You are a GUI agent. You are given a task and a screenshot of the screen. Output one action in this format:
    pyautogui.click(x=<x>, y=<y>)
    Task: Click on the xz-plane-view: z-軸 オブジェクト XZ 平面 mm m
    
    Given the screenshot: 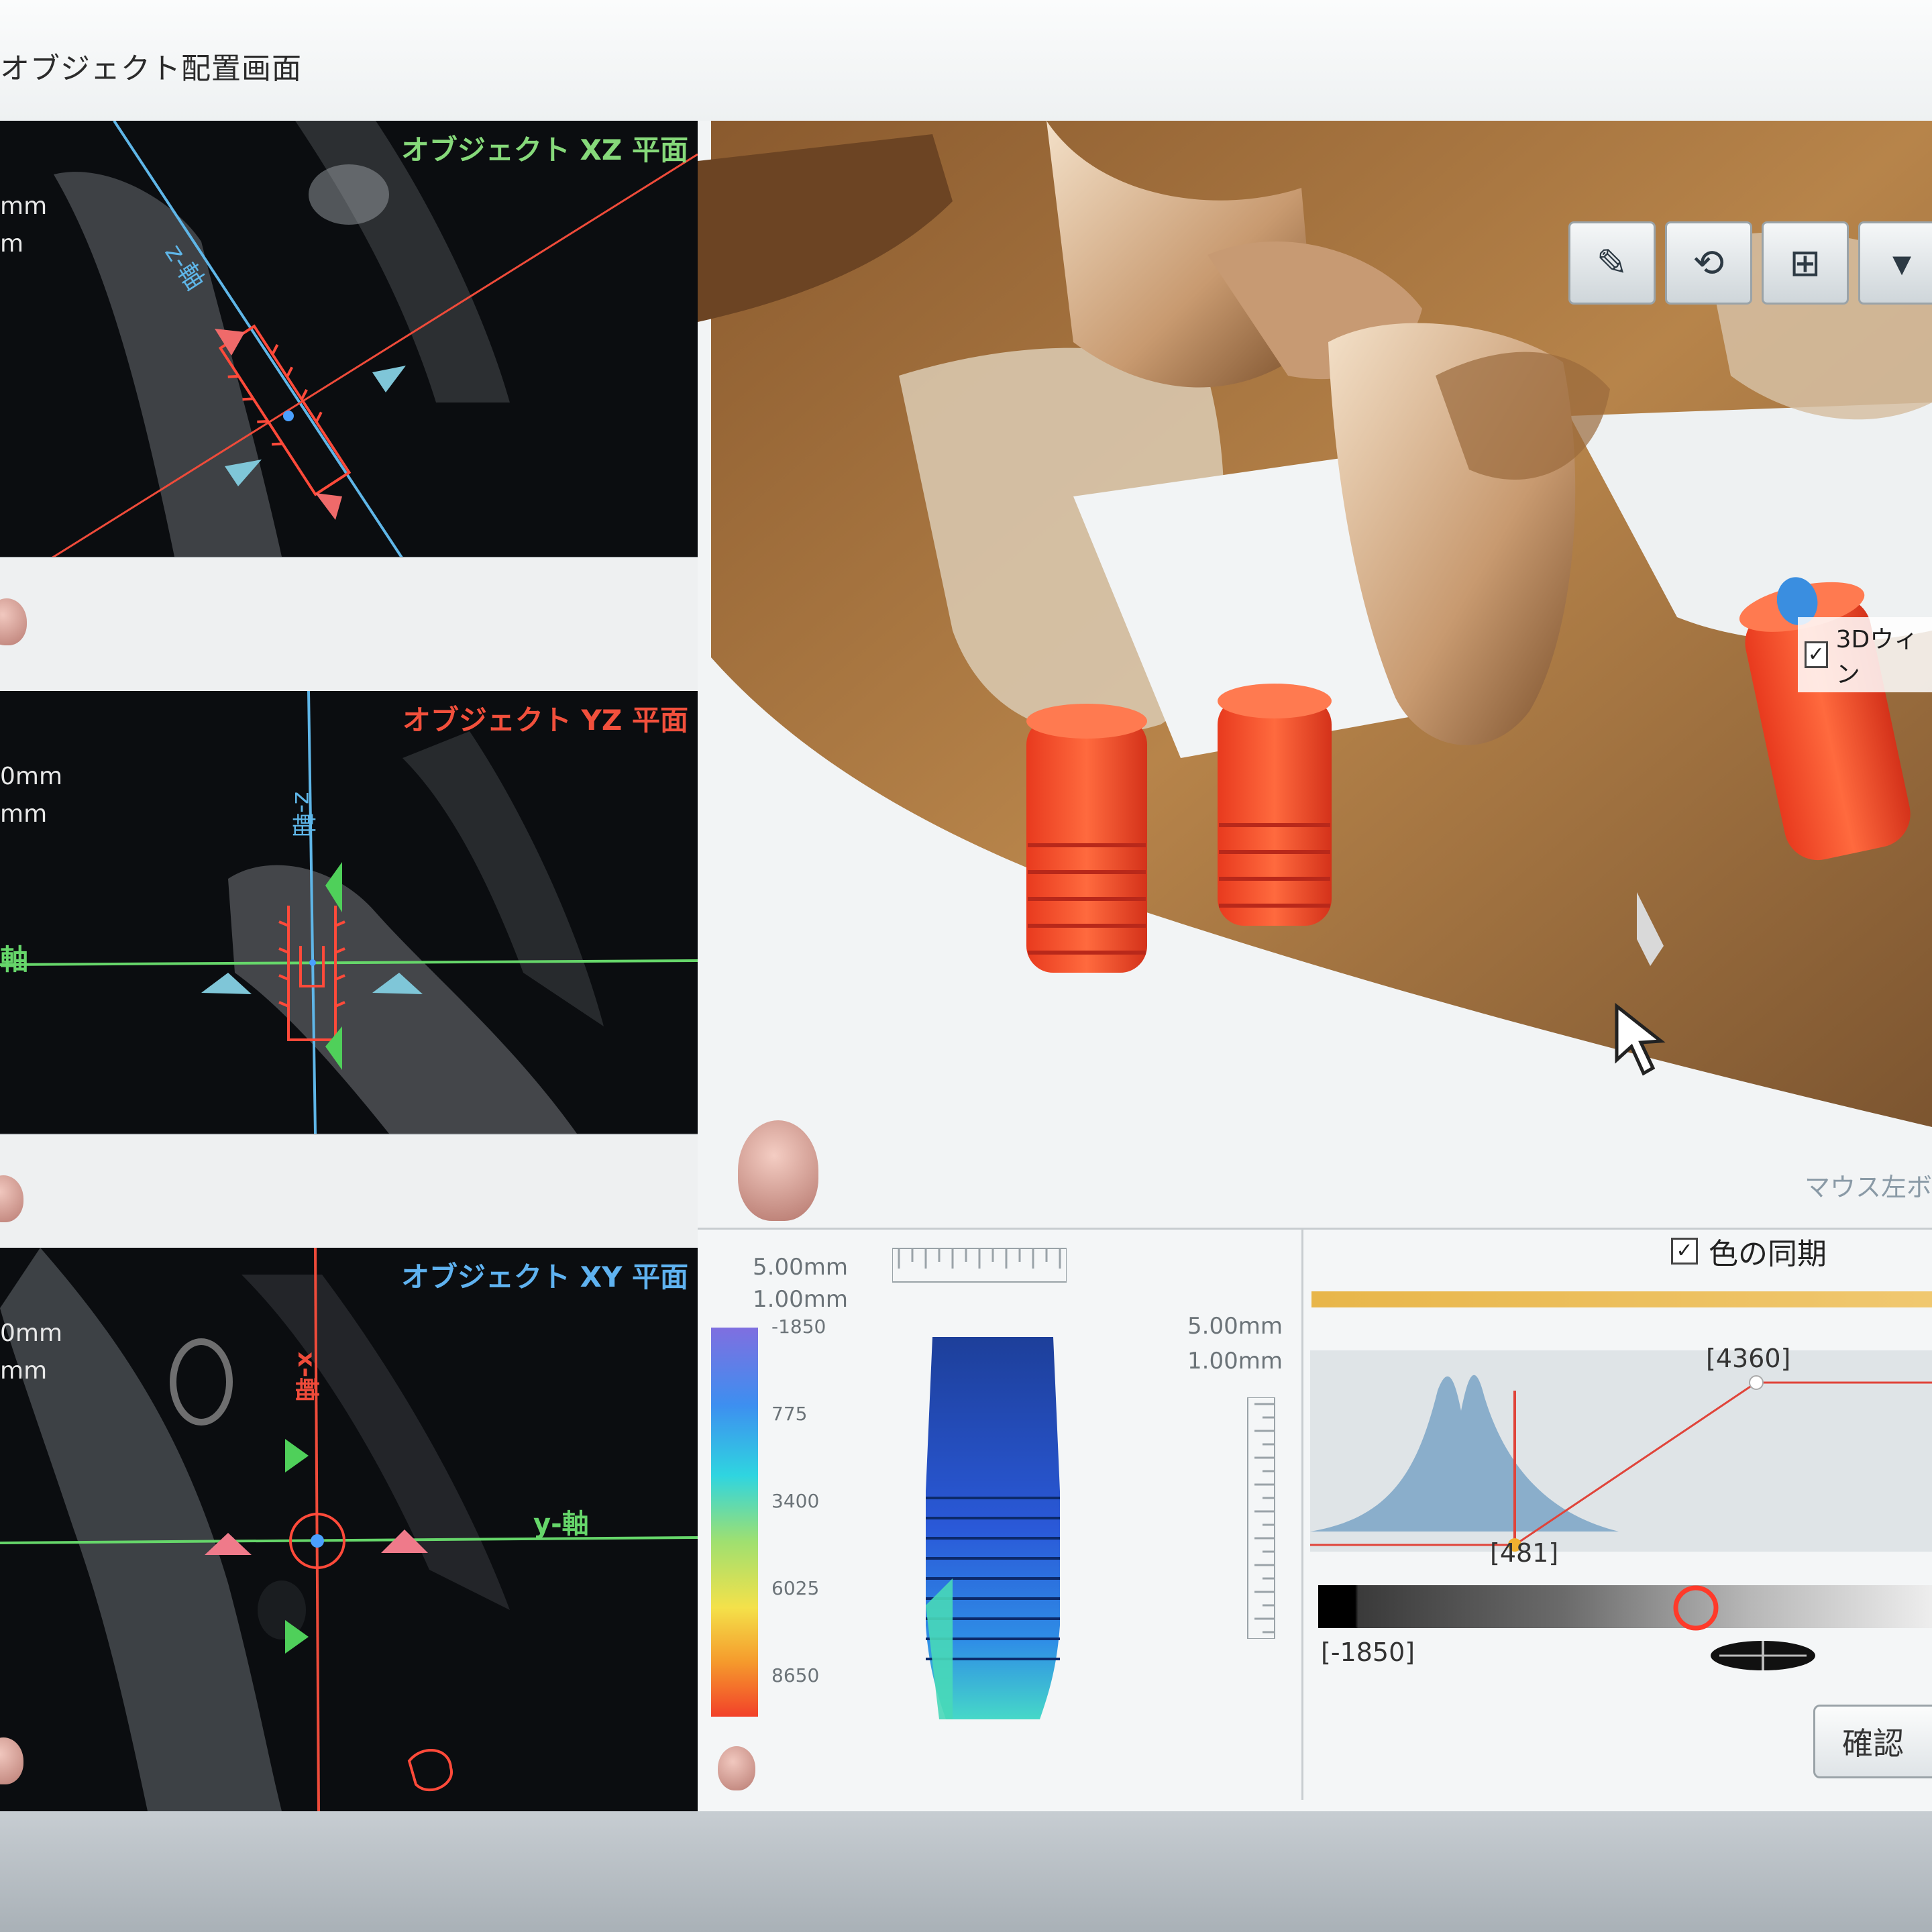 What is the action you would take?
    pyautogui.click(x=349, y=339)
    